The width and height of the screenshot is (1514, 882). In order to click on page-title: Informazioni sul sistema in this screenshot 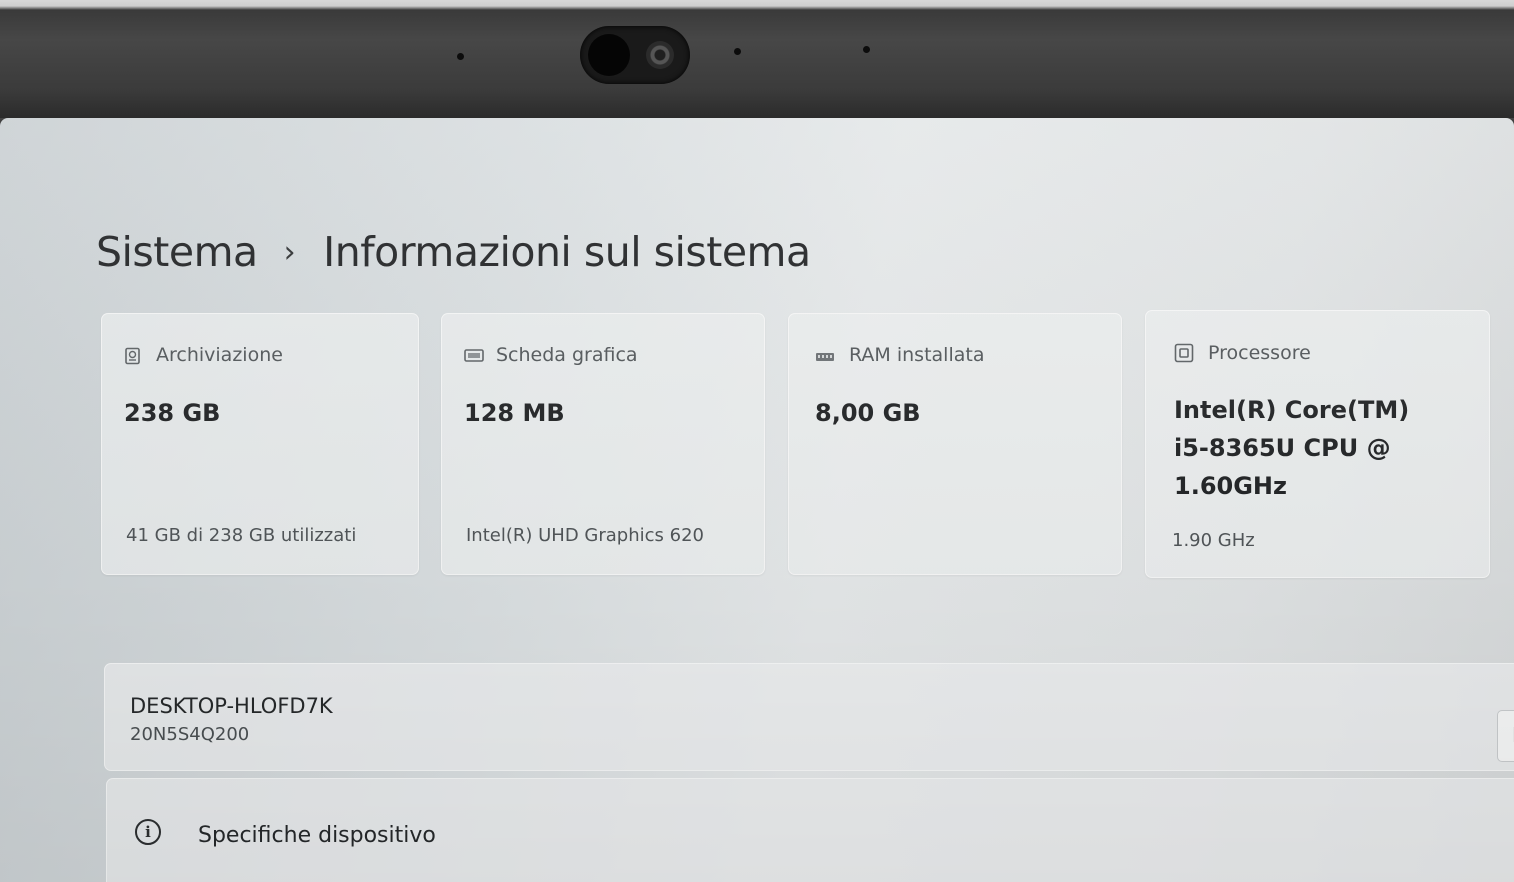, I will do `click(567, 252)`.